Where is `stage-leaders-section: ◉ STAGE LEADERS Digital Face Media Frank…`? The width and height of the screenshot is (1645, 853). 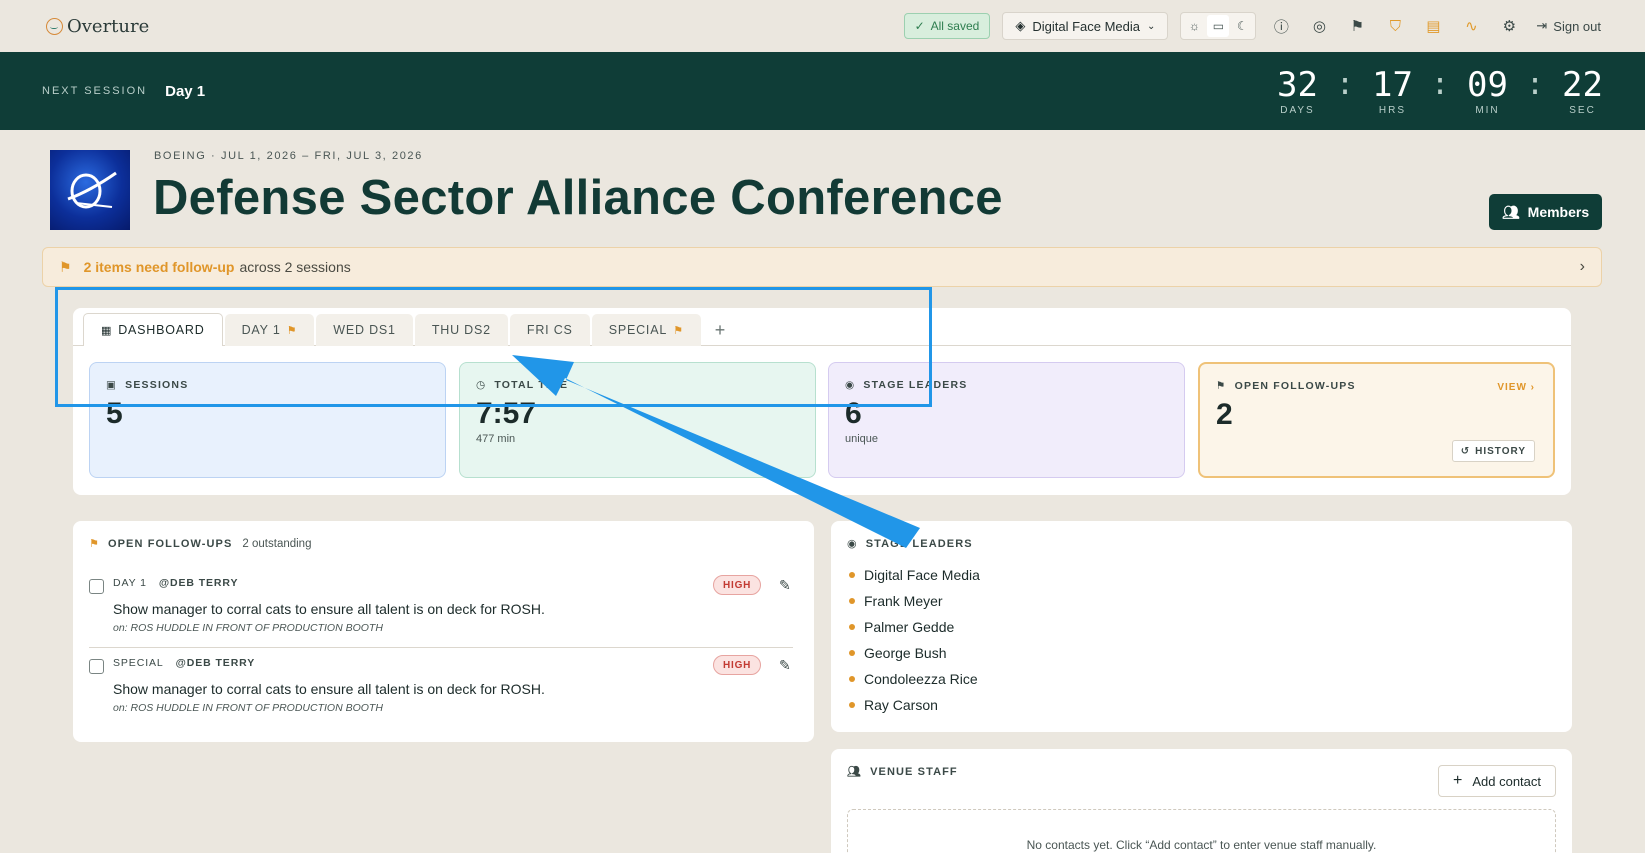 stage-leaders-section: ◉ STAGE LEADERS Digital Face Media Frank… is located at coordinates (1201, 626).